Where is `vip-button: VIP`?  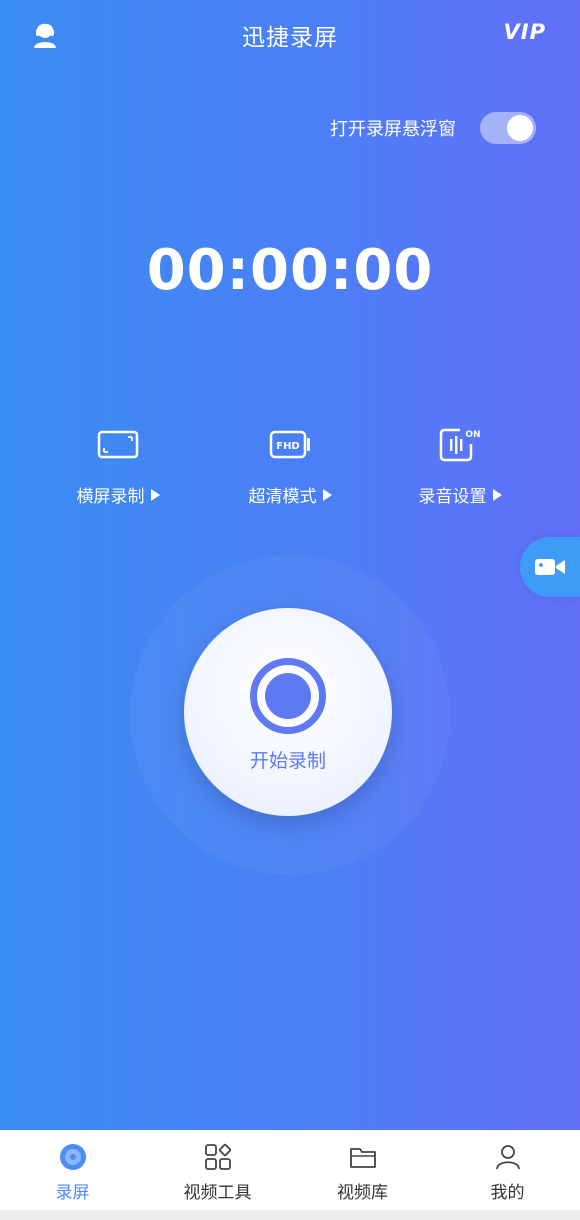
vip-button: VIP is located at coordinates (525, 32).